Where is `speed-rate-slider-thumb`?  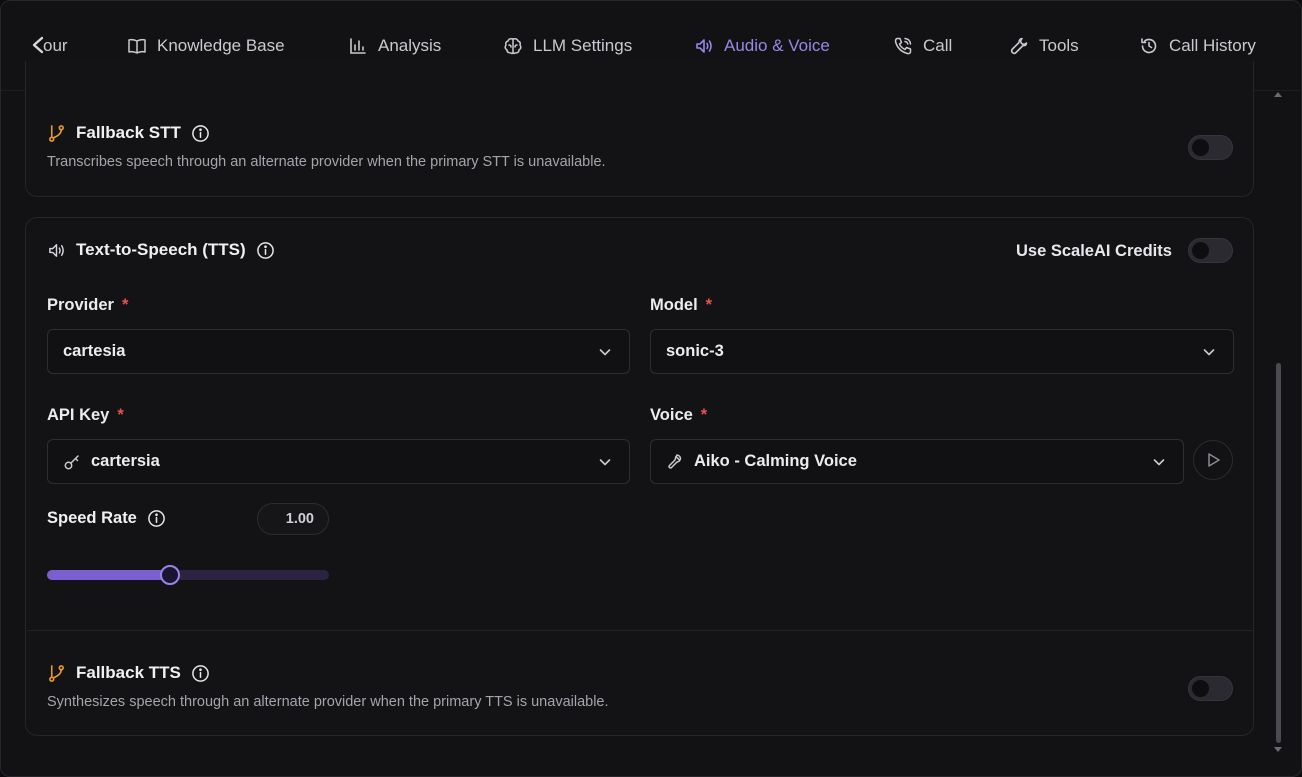
speed-rate-slider-thumb is located at coordinates (170, 575).